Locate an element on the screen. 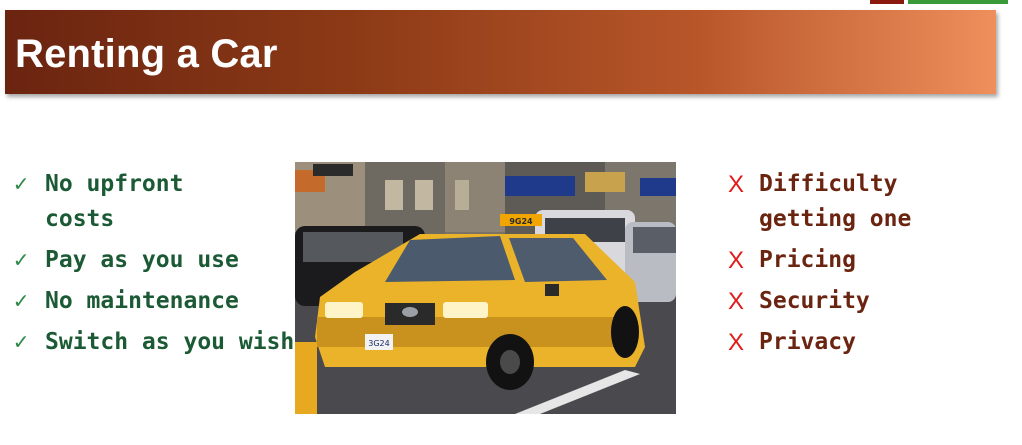 This screenshot has width=1022, height=445. pros-item-text: Pay as you use is located at coordinates (142, 260).